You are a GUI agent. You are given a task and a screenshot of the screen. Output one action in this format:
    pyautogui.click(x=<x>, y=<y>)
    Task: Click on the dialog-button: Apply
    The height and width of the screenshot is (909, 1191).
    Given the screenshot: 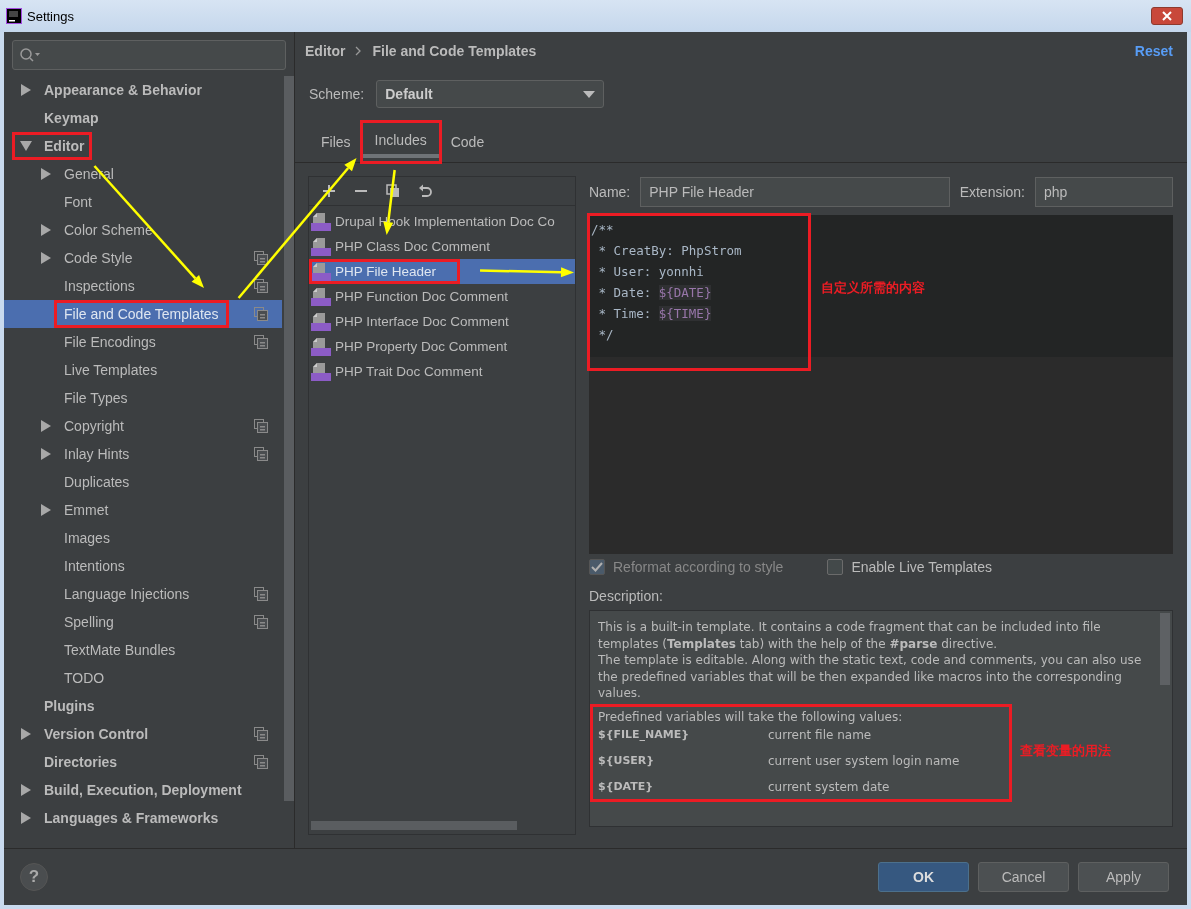 What is the action you would take?
    pyautogui.click(x=1123, y=877)
    